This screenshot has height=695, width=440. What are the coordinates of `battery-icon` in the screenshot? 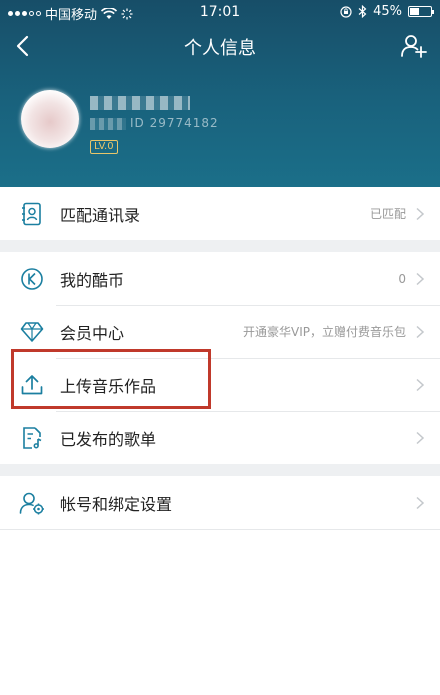 It's located at (421, 11).